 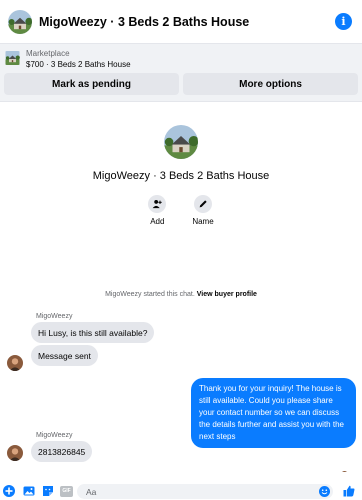 What do you see at coordinates (324, 491) in the screenshot?
I see `emoji-icon` at bounding box center [324, 491].